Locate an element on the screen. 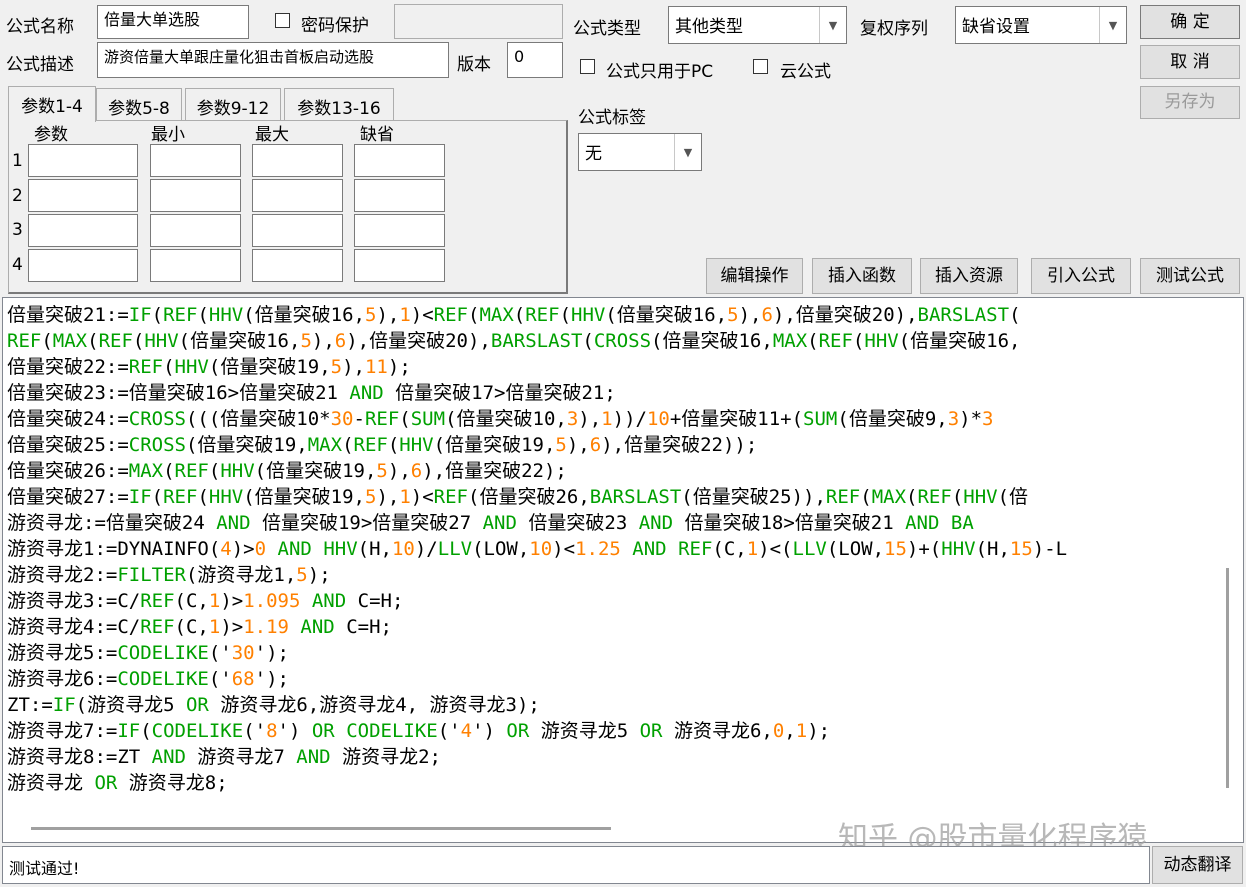 The width and height of the screenshot is (1246, 887). param-1-default-input is located at coordinates (399, 160).